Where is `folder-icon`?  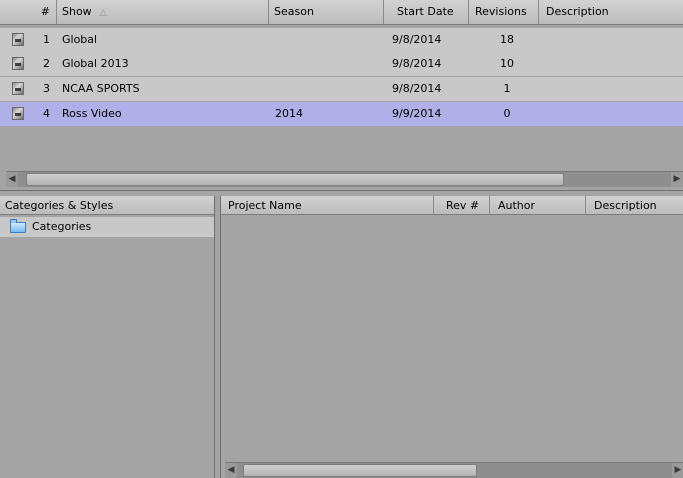
folder-icon is located at coordinates (18, 226).